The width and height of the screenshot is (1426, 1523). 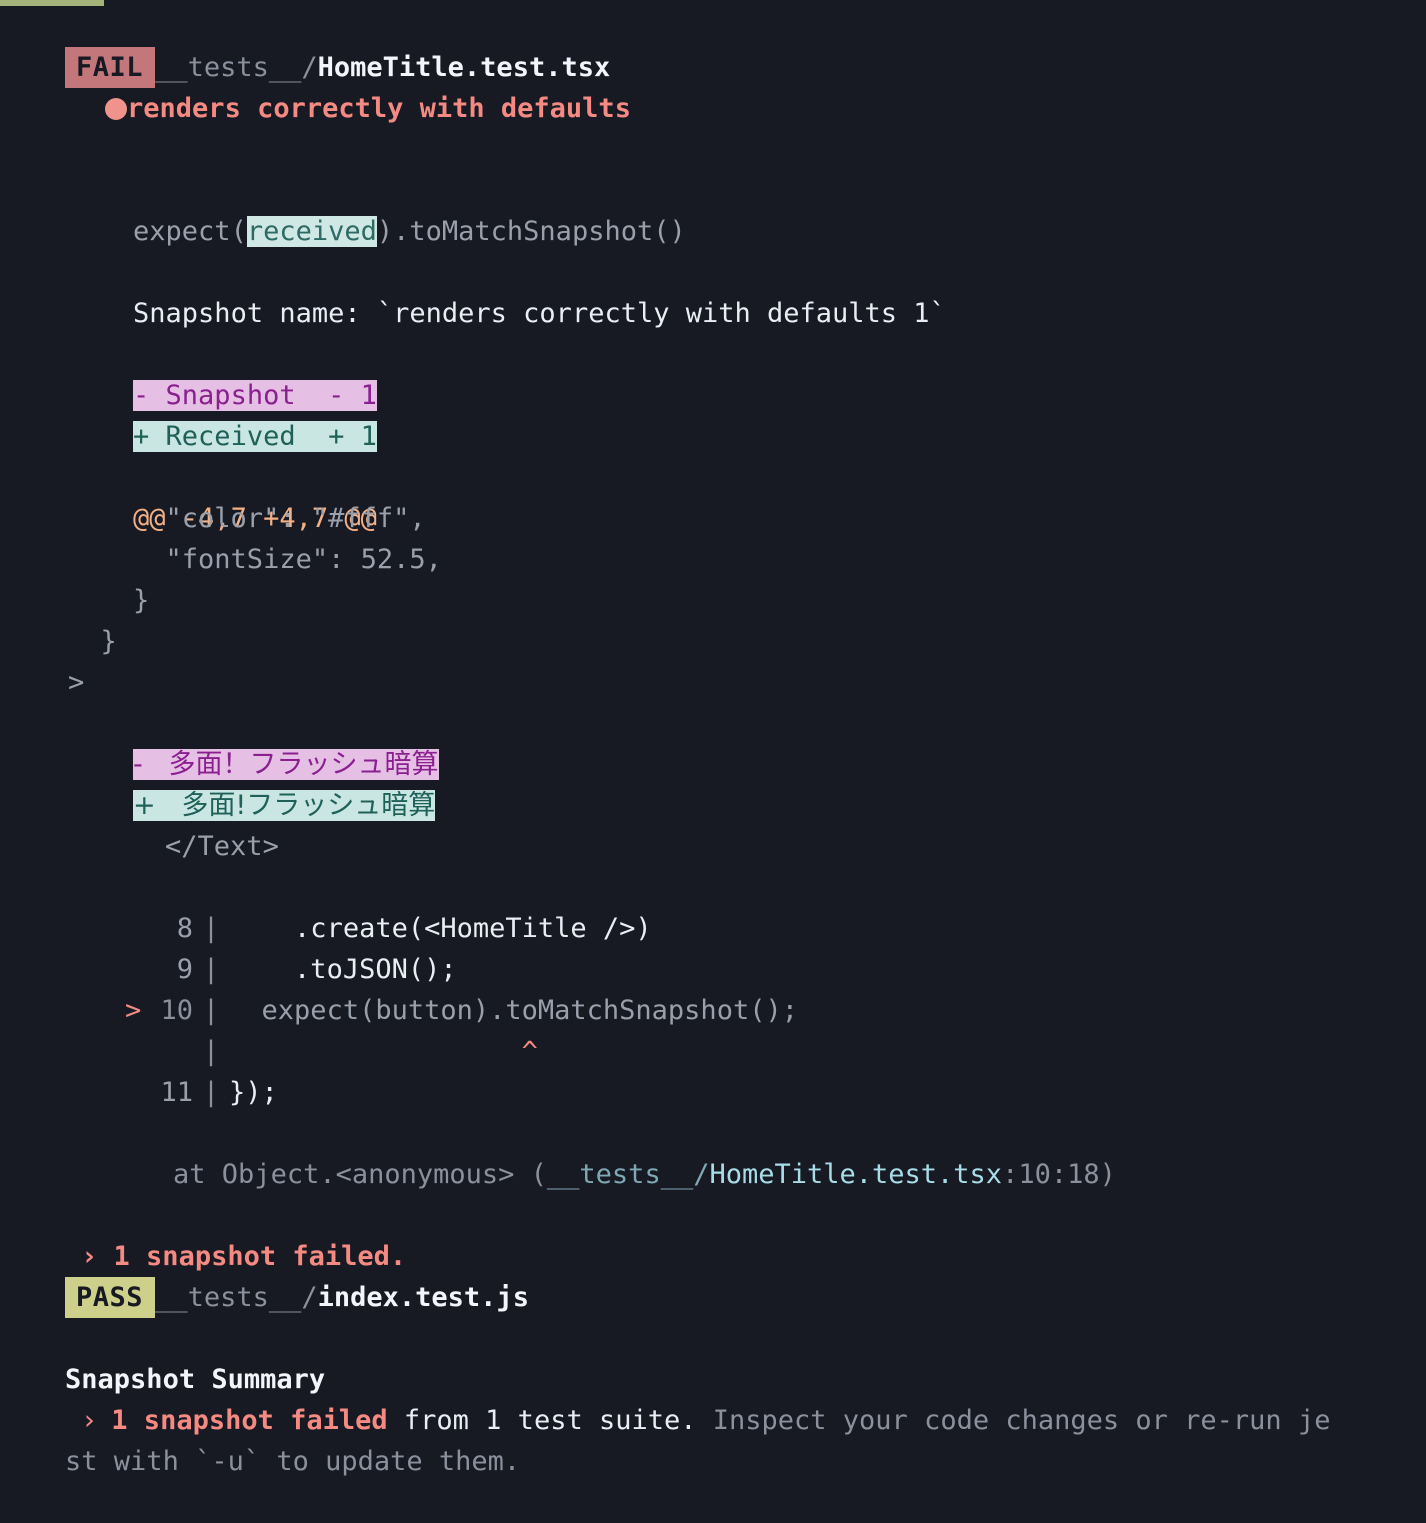 What do you see at coordinates (311, 231) in the screenshot?
I see `matcher-received-token: received` at bounding box center [311, 231].